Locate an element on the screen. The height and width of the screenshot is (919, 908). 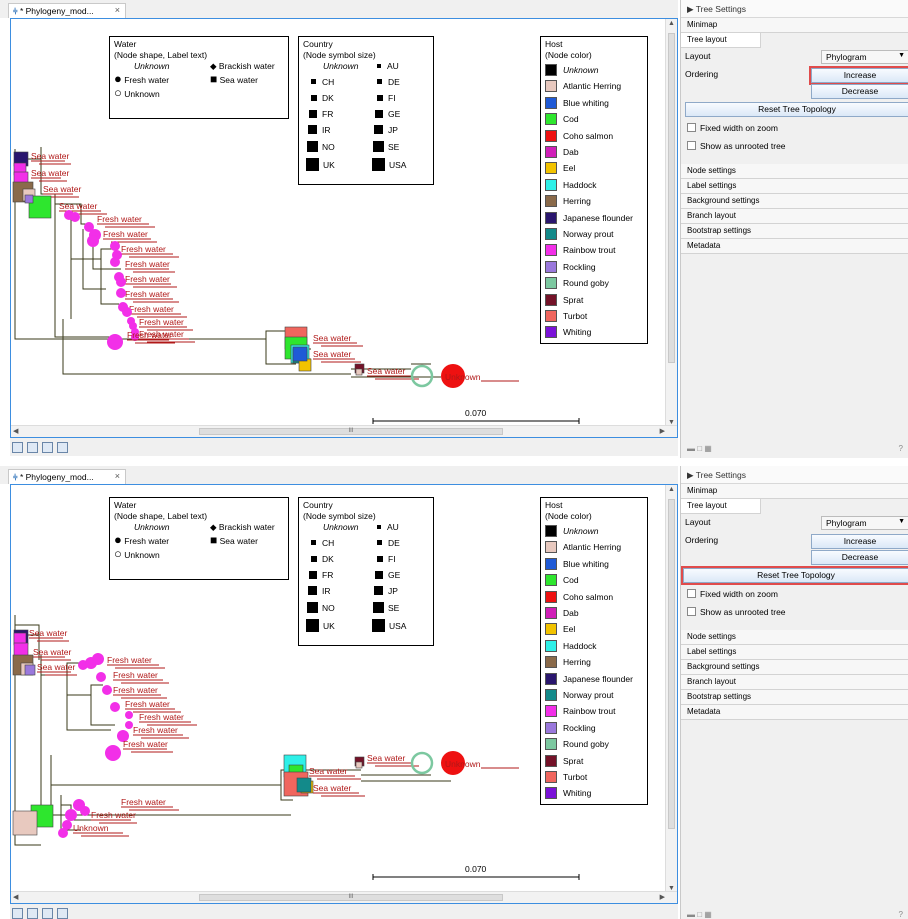
legend-host-item: Round goby is located at coordinates (577, 744).